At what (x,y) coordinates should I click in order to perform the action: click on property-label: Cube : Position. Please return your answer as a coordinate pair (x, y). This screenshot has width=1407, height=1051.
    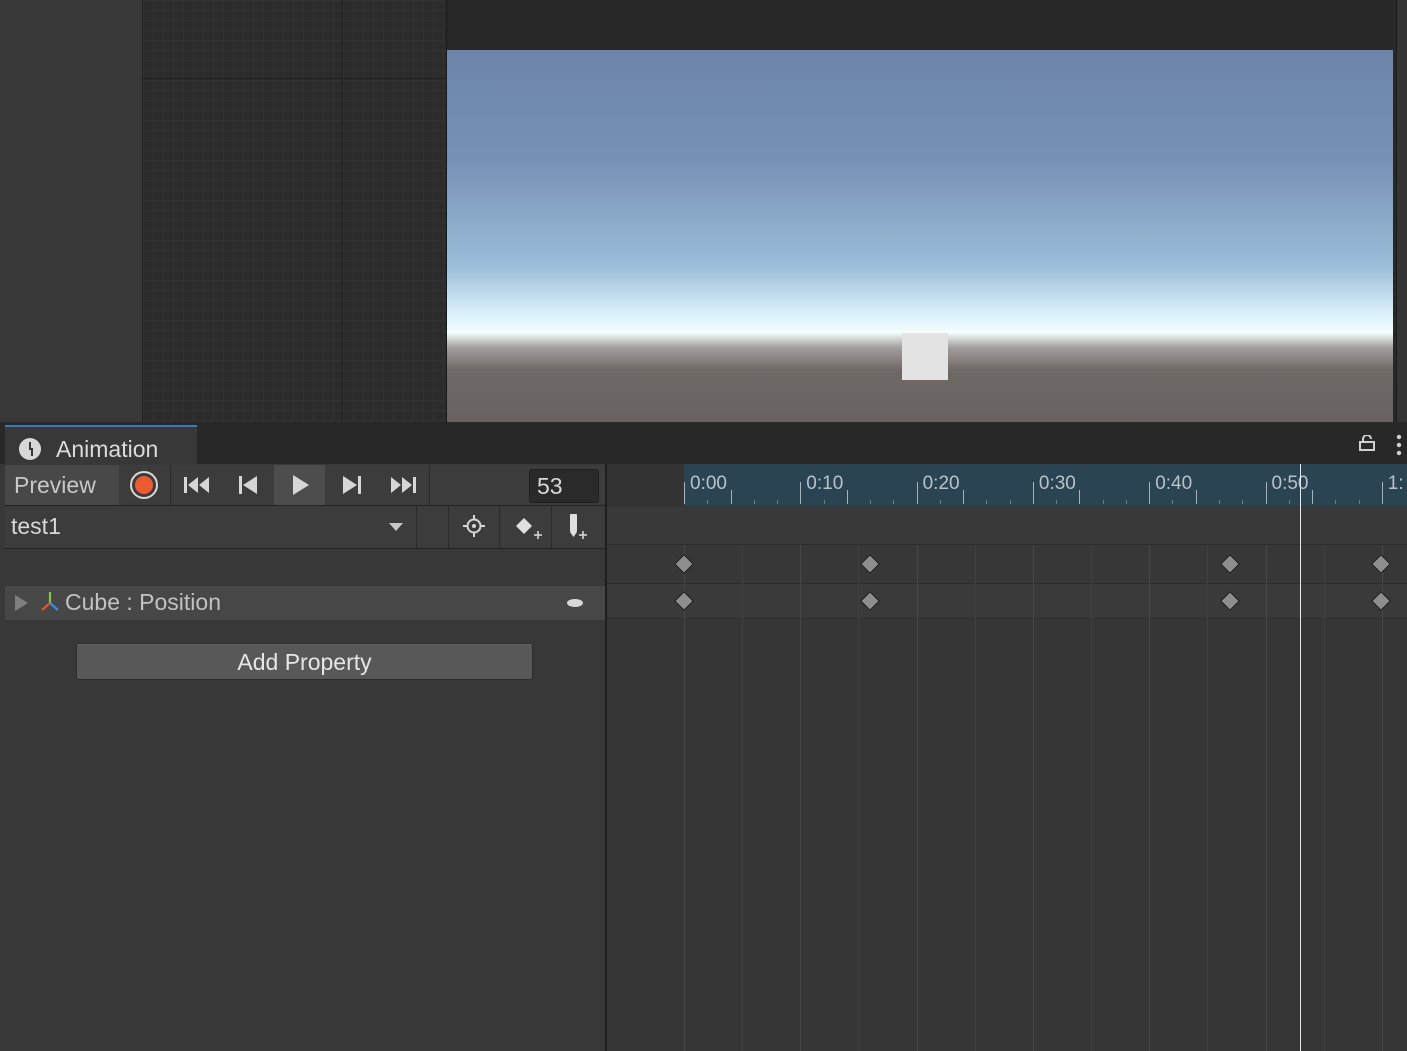
    Looking at the image, I should click on (143, 602).